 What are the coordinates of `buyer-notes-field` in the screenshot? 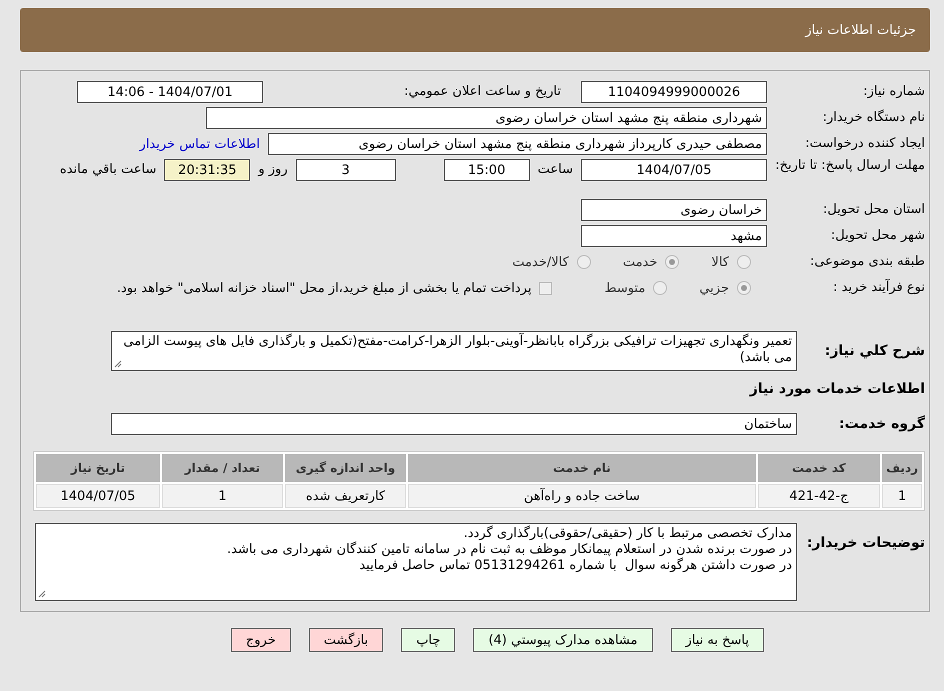 It's located at (416, 562).